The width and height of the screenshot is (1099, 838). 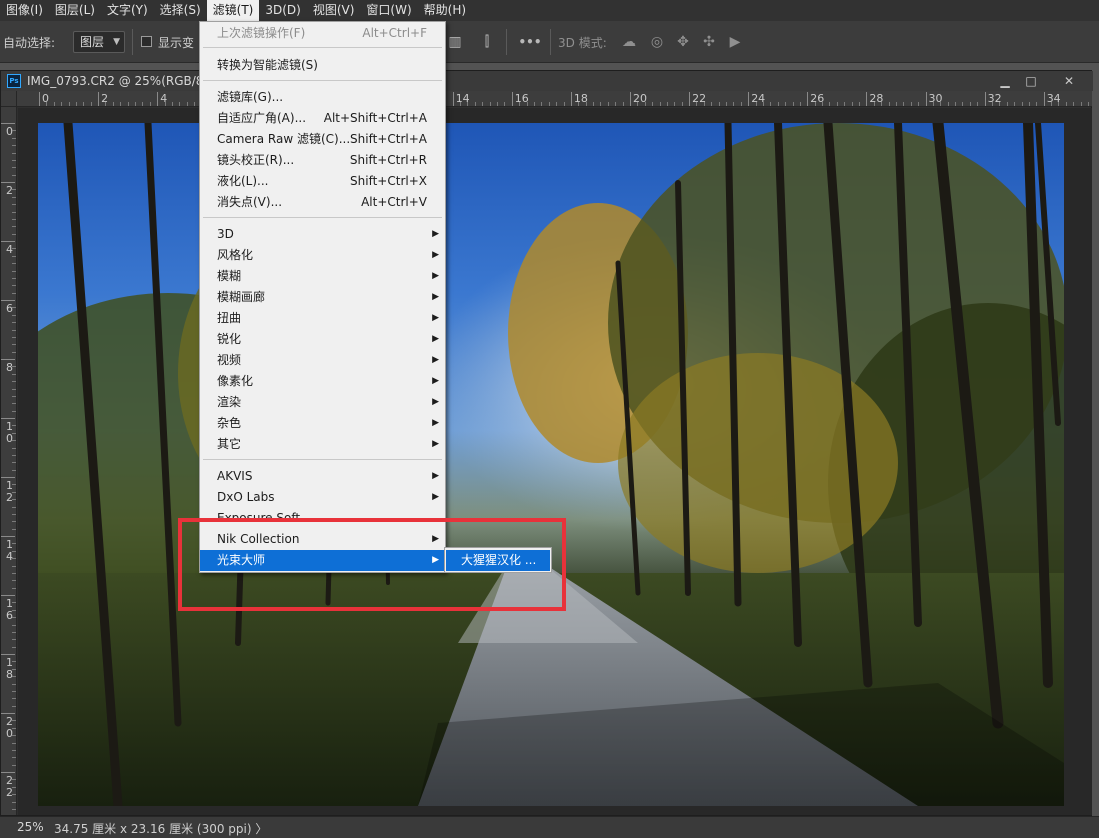 I want to click on zoom-level: 25%, so click(x=30, y=827).